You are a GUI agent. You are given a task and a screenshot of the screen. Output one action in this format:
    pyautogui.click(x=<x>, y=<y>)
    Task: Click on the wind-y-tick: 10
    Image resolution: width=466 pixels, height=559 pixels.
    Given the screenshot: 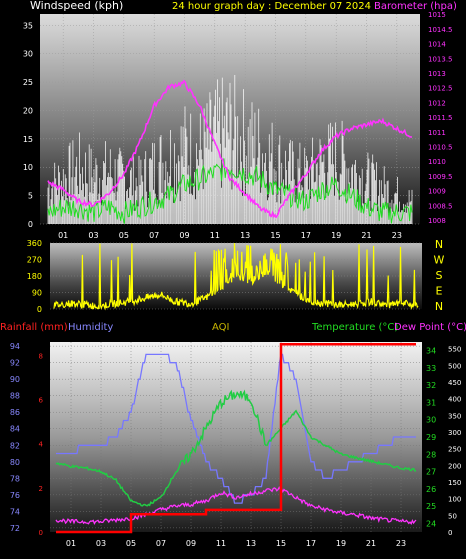 What is the action you would take?
    pyautogui.click(x=28, y=167)
    